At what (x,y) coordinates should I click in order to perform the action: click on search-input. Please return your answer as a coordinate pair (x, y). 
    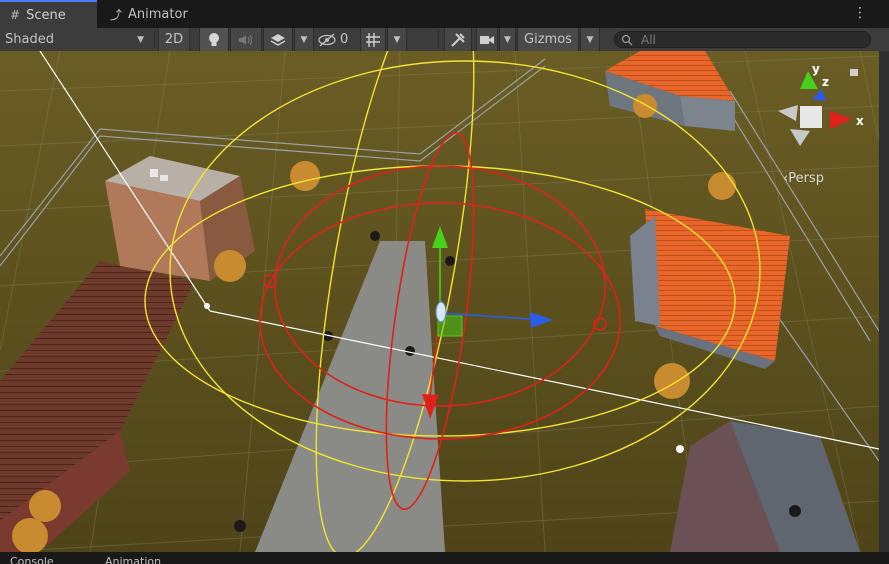
    Looking at the image, I should click on (751, 39).